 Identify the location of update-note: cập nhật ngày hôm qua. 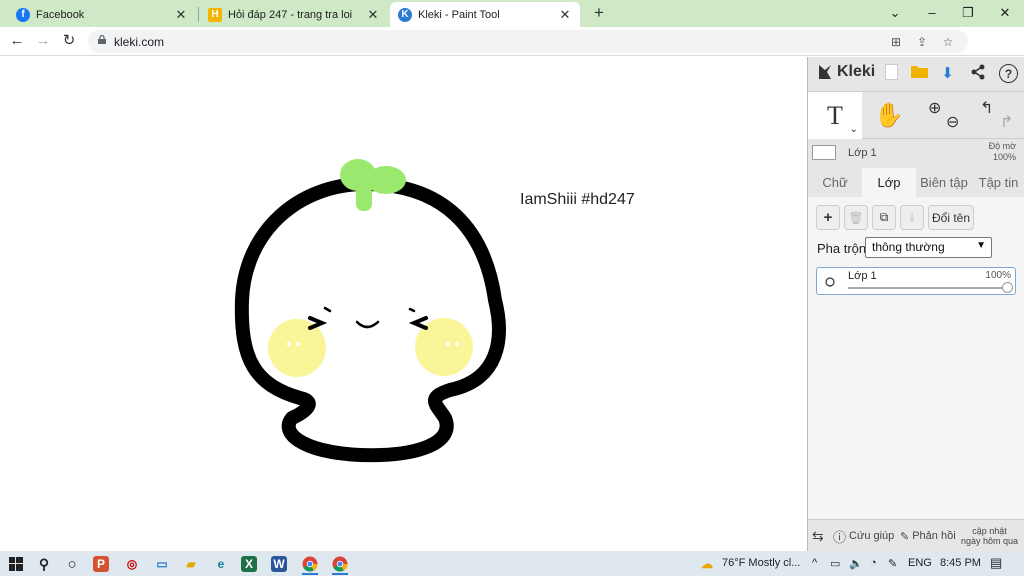
(989, 536).